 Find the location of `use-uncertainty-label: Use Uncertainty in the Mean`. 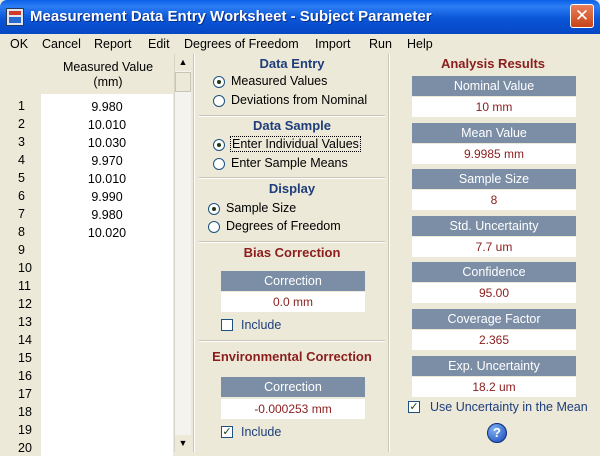

use-uncertainty-label: Use Uncertainty in the Mean is located at coordinates (509, 407).